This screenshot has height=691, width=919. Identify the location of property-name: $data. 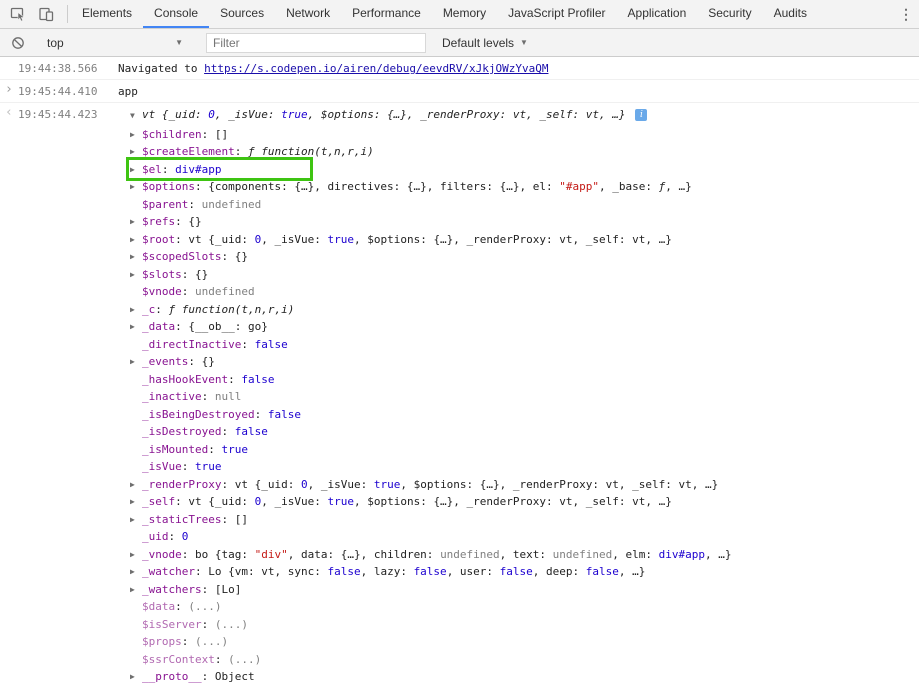
(159, 606).